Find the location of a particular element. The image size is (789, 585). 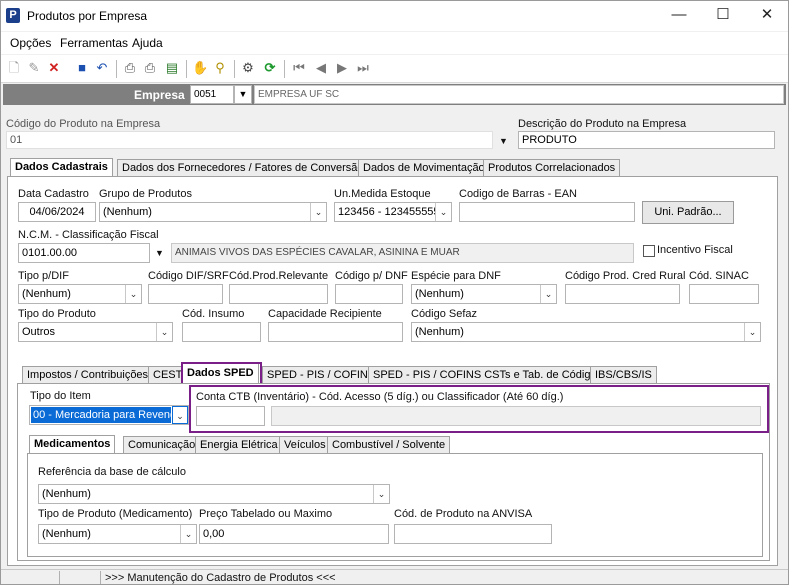

incentivo-fiscal-checkbox is located at coordinates (649, 251).